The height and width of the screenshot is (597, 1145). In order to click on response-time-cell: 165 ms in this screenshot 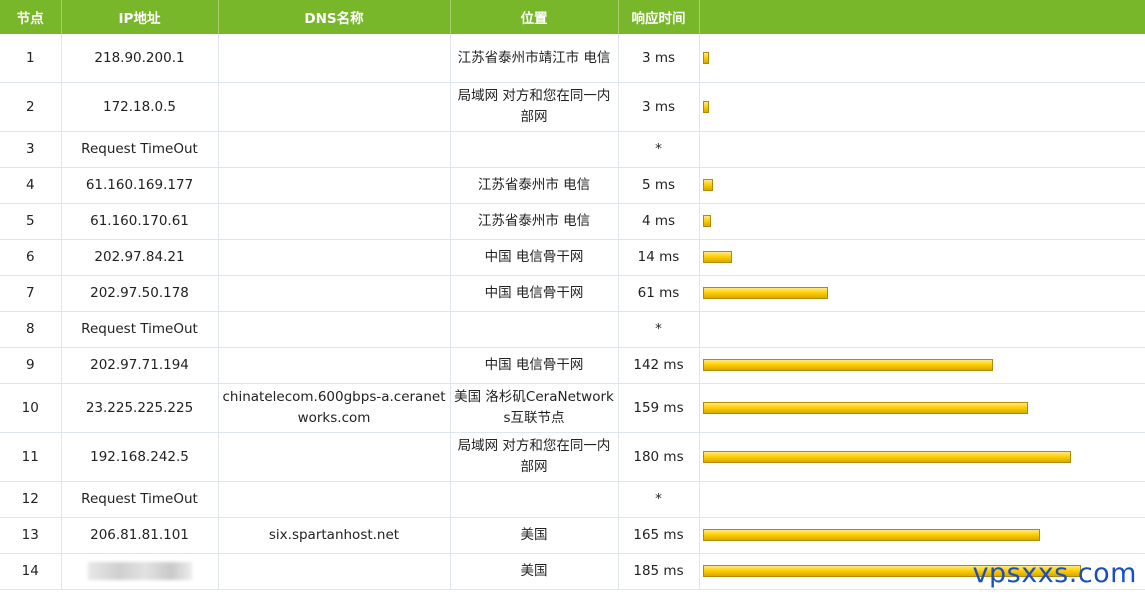, I will do `click(659, 535)`.